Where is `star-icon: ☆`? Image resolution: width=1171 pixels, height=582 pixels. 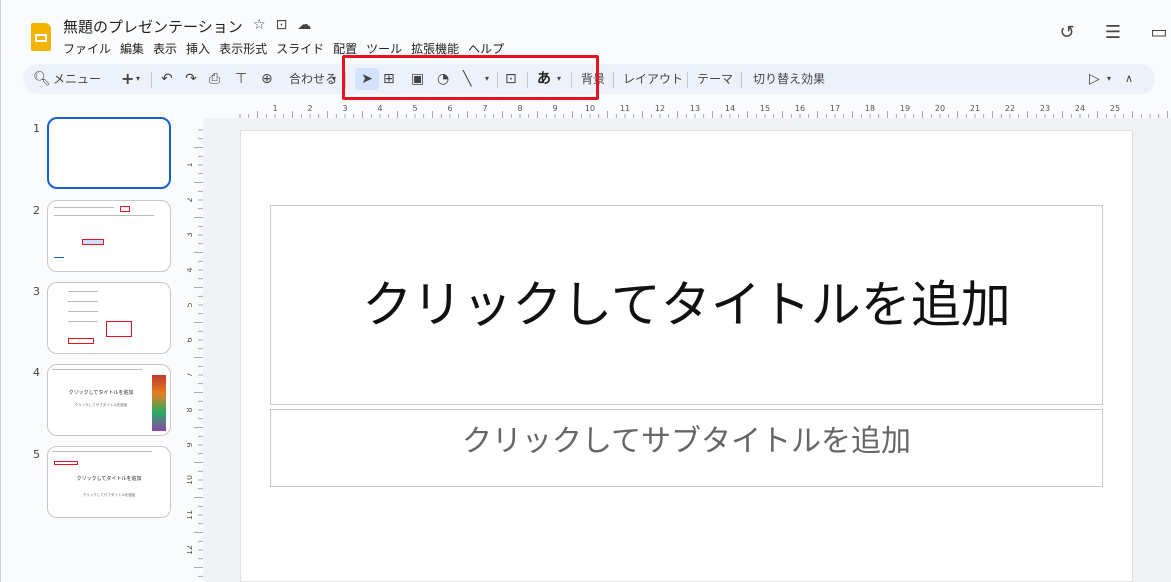
star-icon: ☆ is located at coordinates (259, 25).